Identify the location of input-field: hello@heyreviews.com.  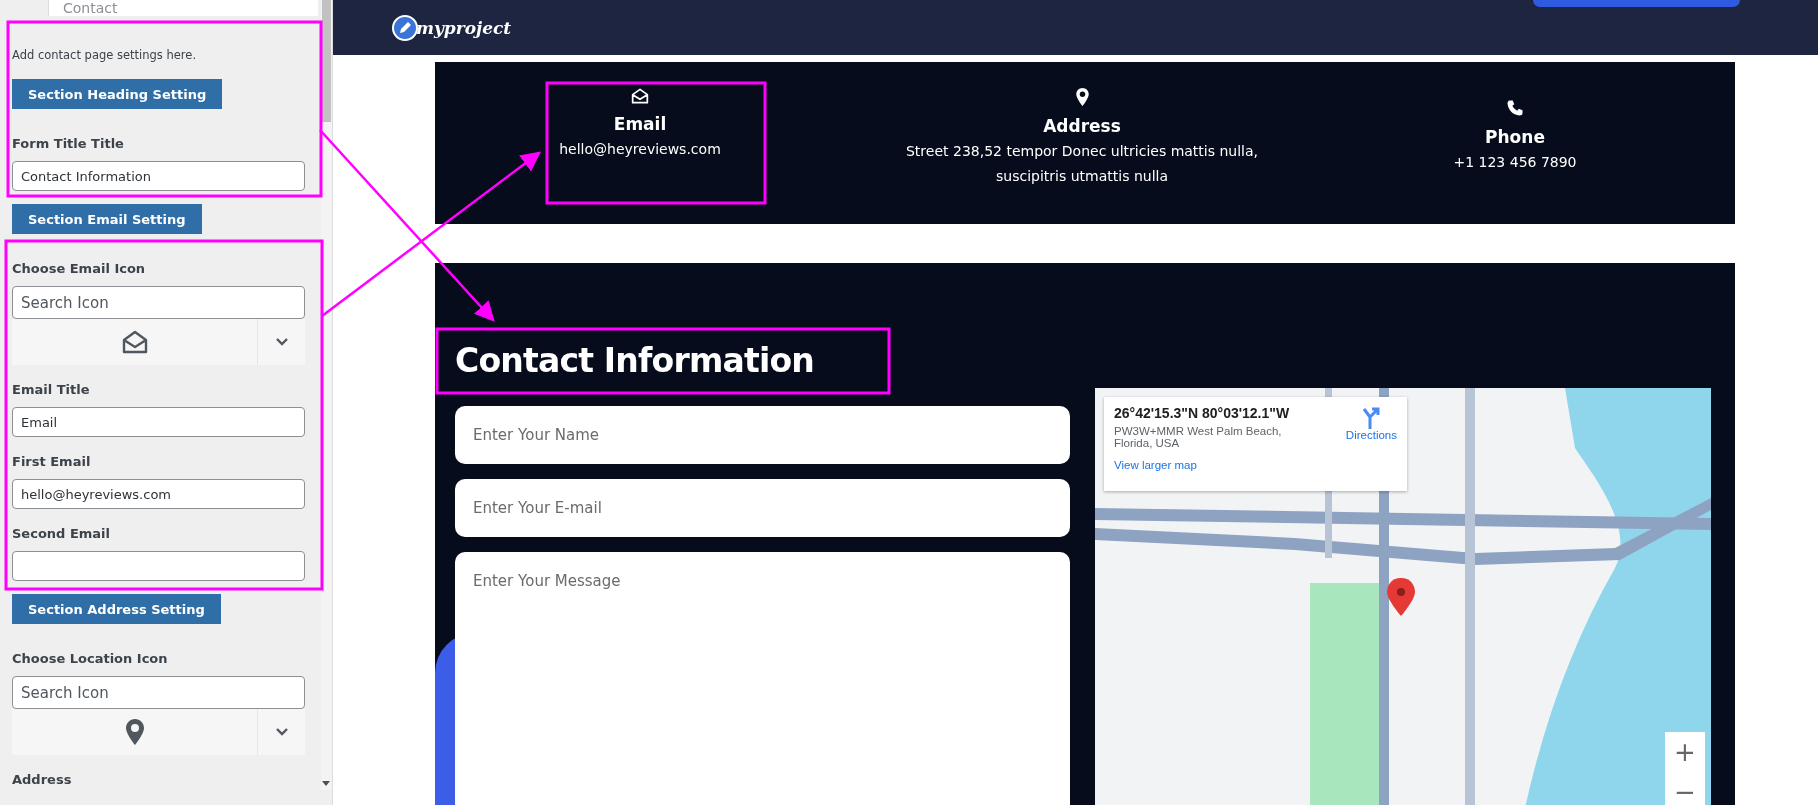
(158, 494).